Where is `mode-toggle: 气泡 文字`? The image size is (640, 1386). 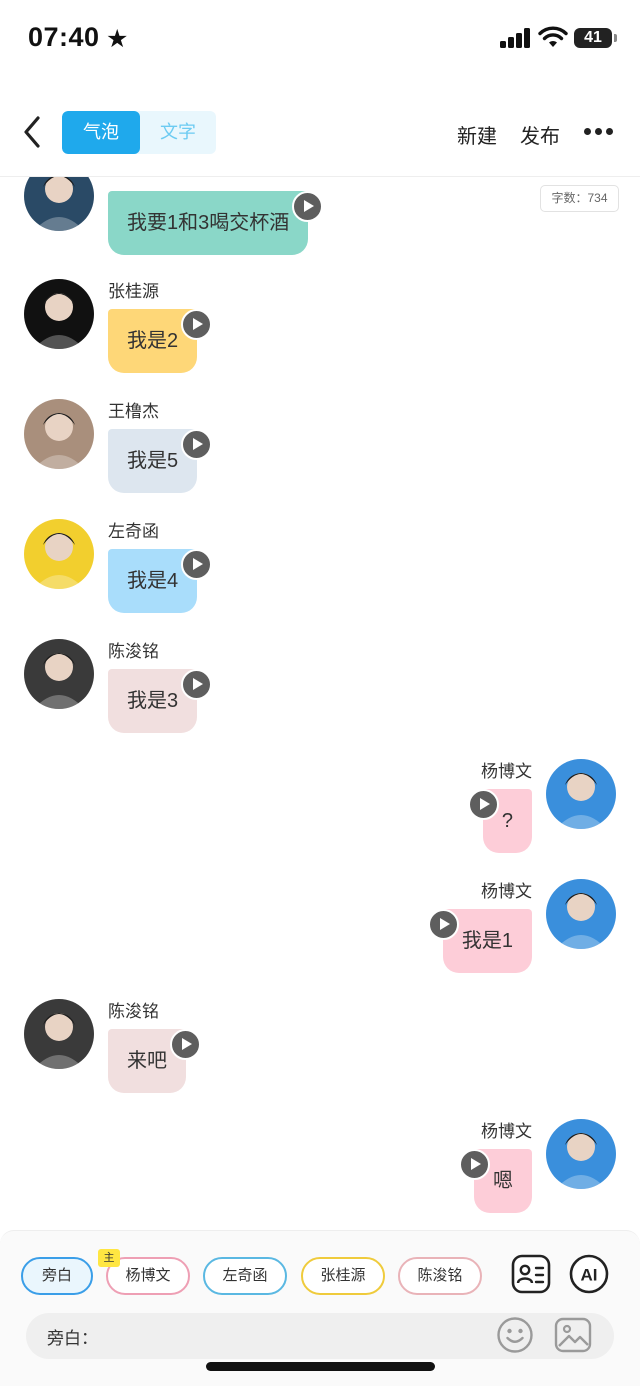
mode-toggle: 气泡 文字 is located at coordinates (139, 132).